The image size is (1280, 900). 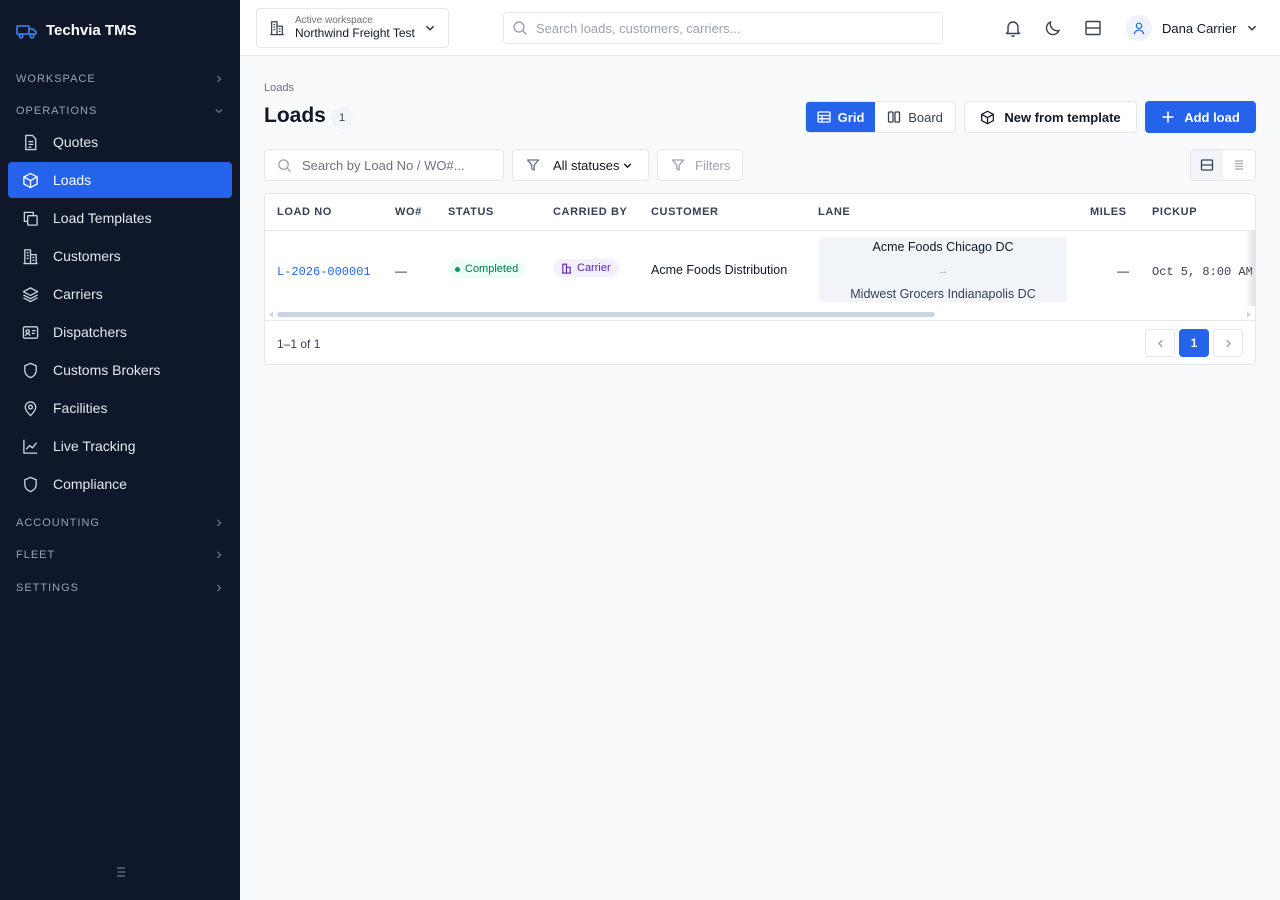 I want to click on section-operations: OPERATIONS, so click(x=120, y=111).